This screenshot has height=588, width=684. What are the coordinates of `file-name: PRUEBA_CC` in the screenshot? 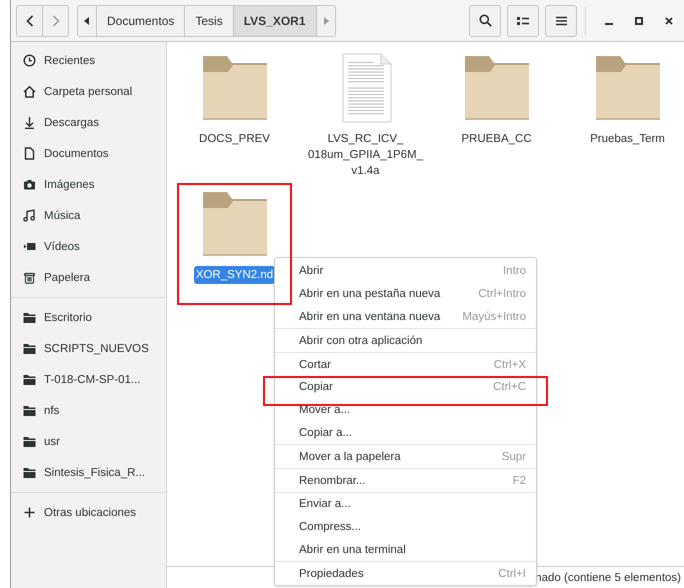 It's located at (496, 139).